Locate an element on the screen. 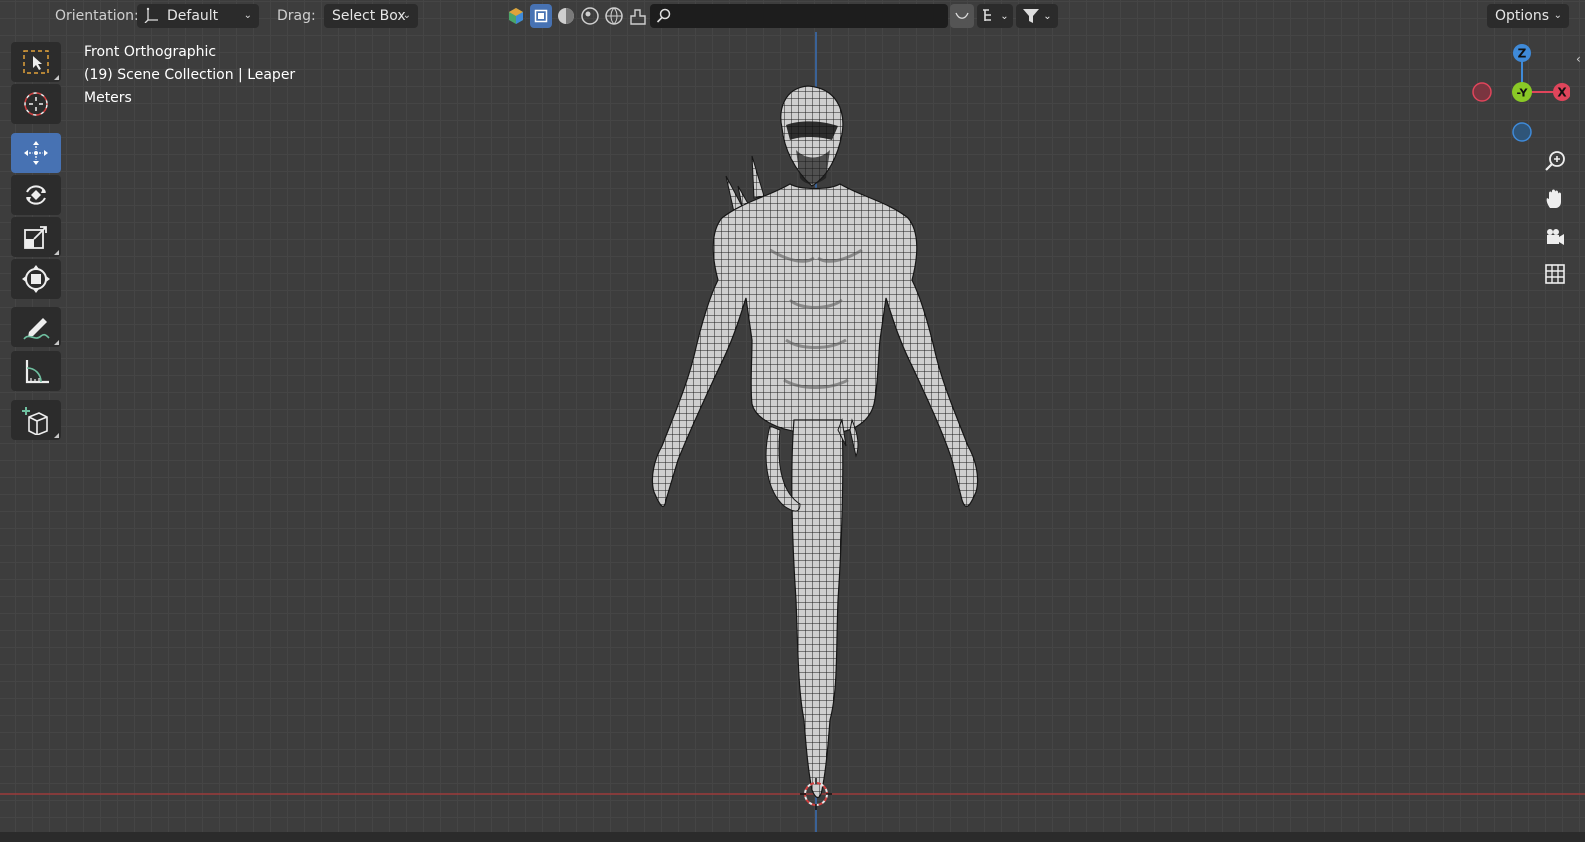 The width and height of the screenshot is (1585, 842). tool-annotate is located at coordinates (36, 327).